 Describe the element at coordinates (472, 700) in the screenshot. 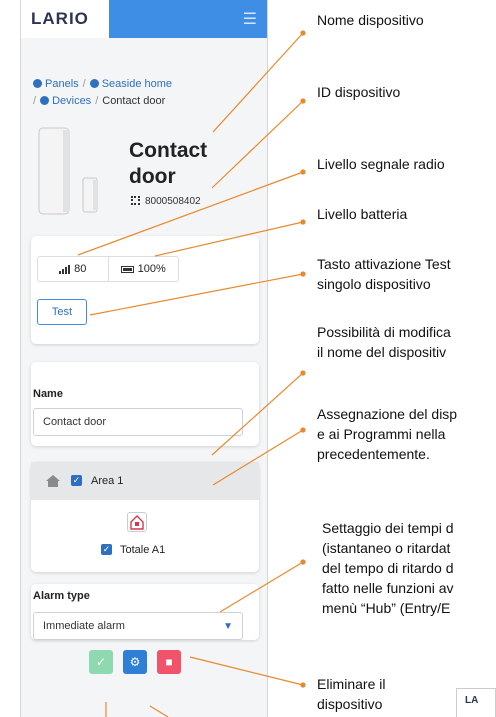

I see `thumbnail-logo: LA` at that location.